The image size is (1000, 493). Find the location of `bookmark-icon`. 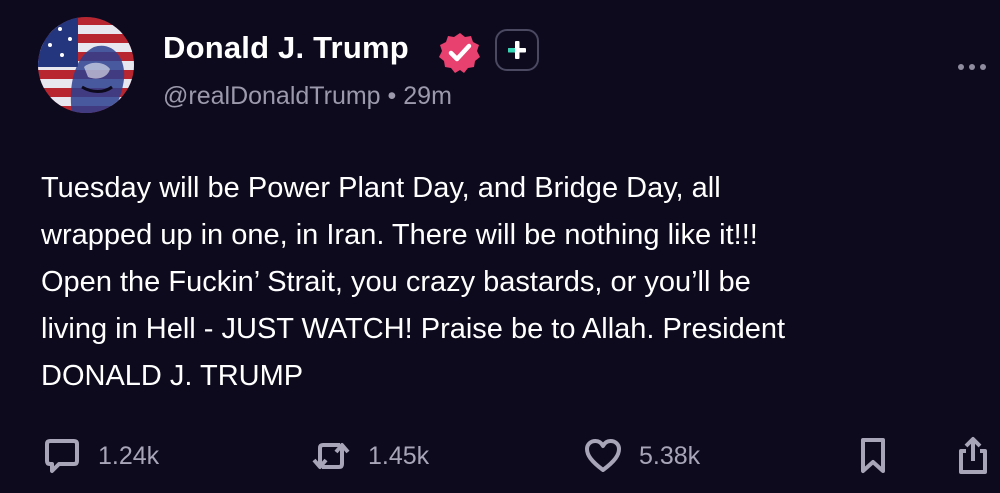

bookmark-icon is located at coordinates (873, 455).